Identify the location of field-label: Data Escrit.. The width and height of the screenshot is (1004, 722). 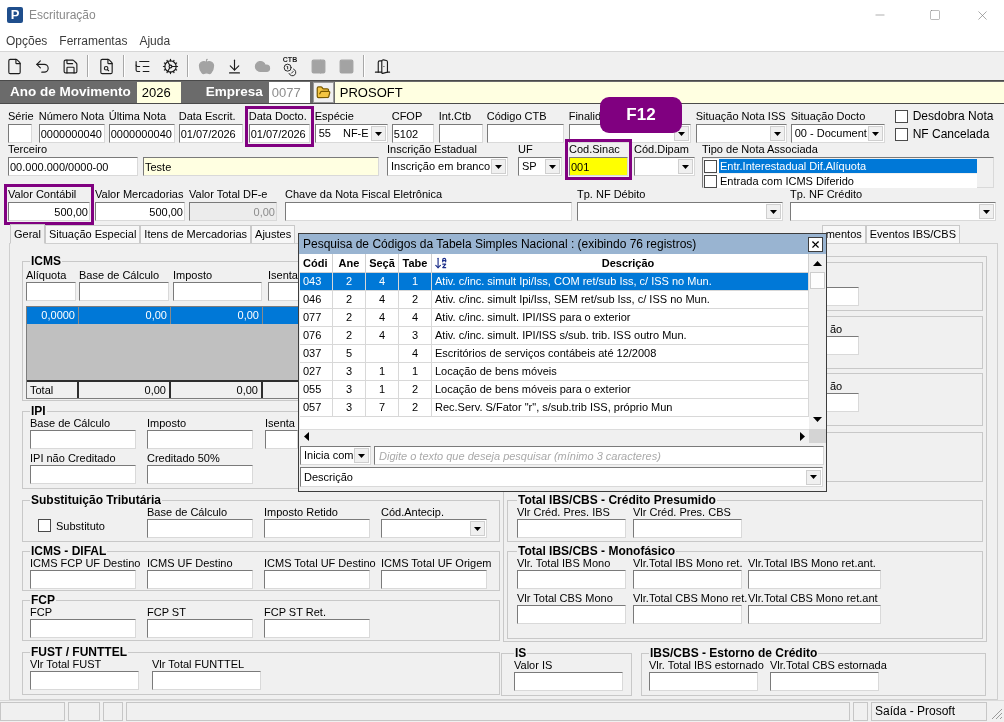
(207, 116).